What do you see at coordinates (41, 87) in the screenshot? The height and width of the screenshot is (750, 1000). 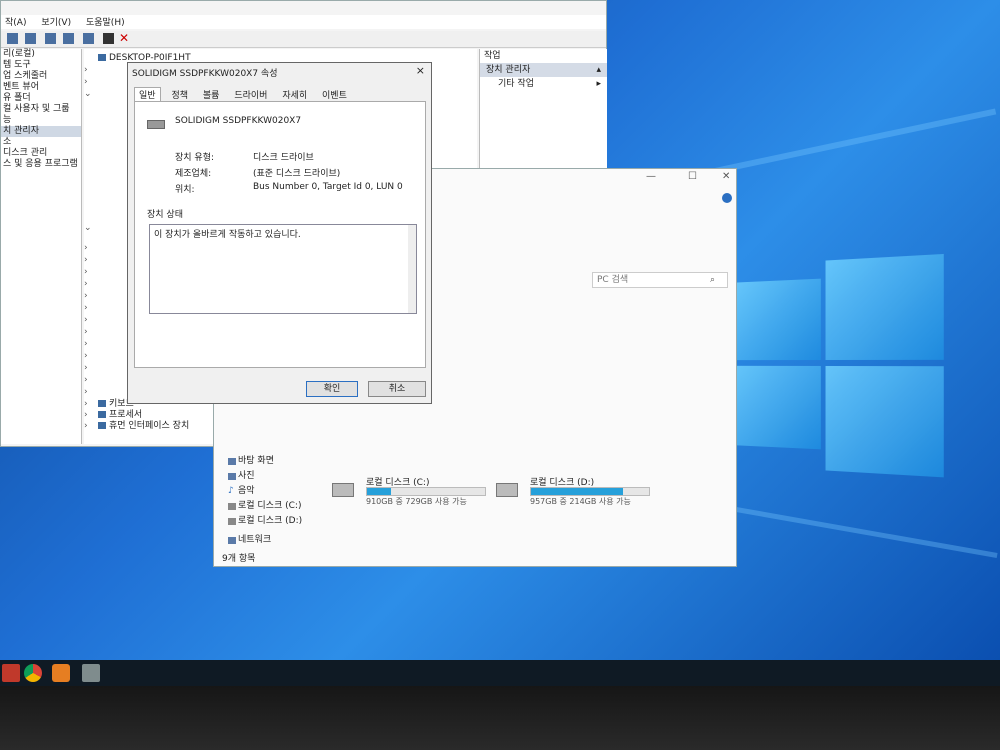 I see `tree-item: 벤트 뷰어` at bounding box center [41, 87].